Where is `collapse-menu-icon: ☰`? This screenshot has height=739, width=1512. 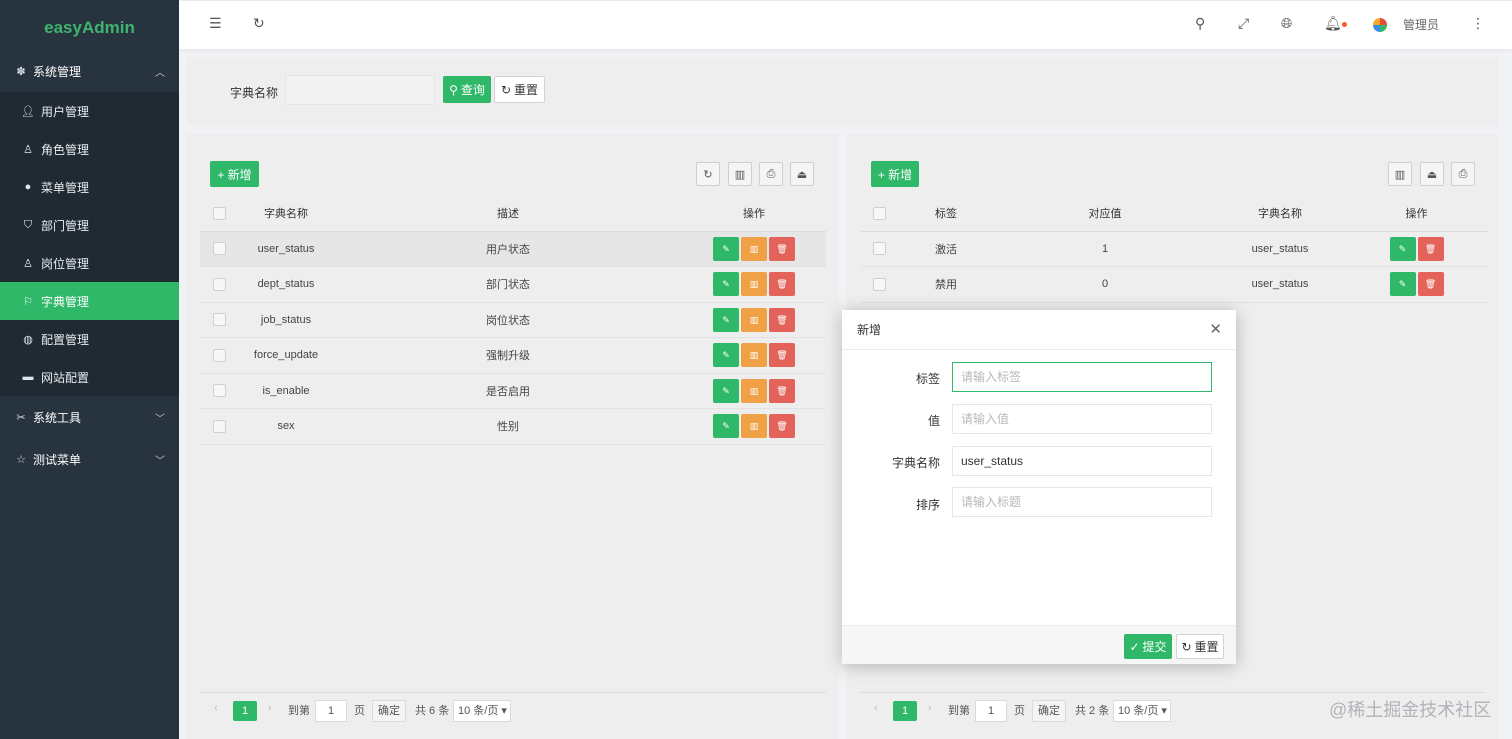
collapse-menu-icon: ☰ is located at coordinates (215, 23).